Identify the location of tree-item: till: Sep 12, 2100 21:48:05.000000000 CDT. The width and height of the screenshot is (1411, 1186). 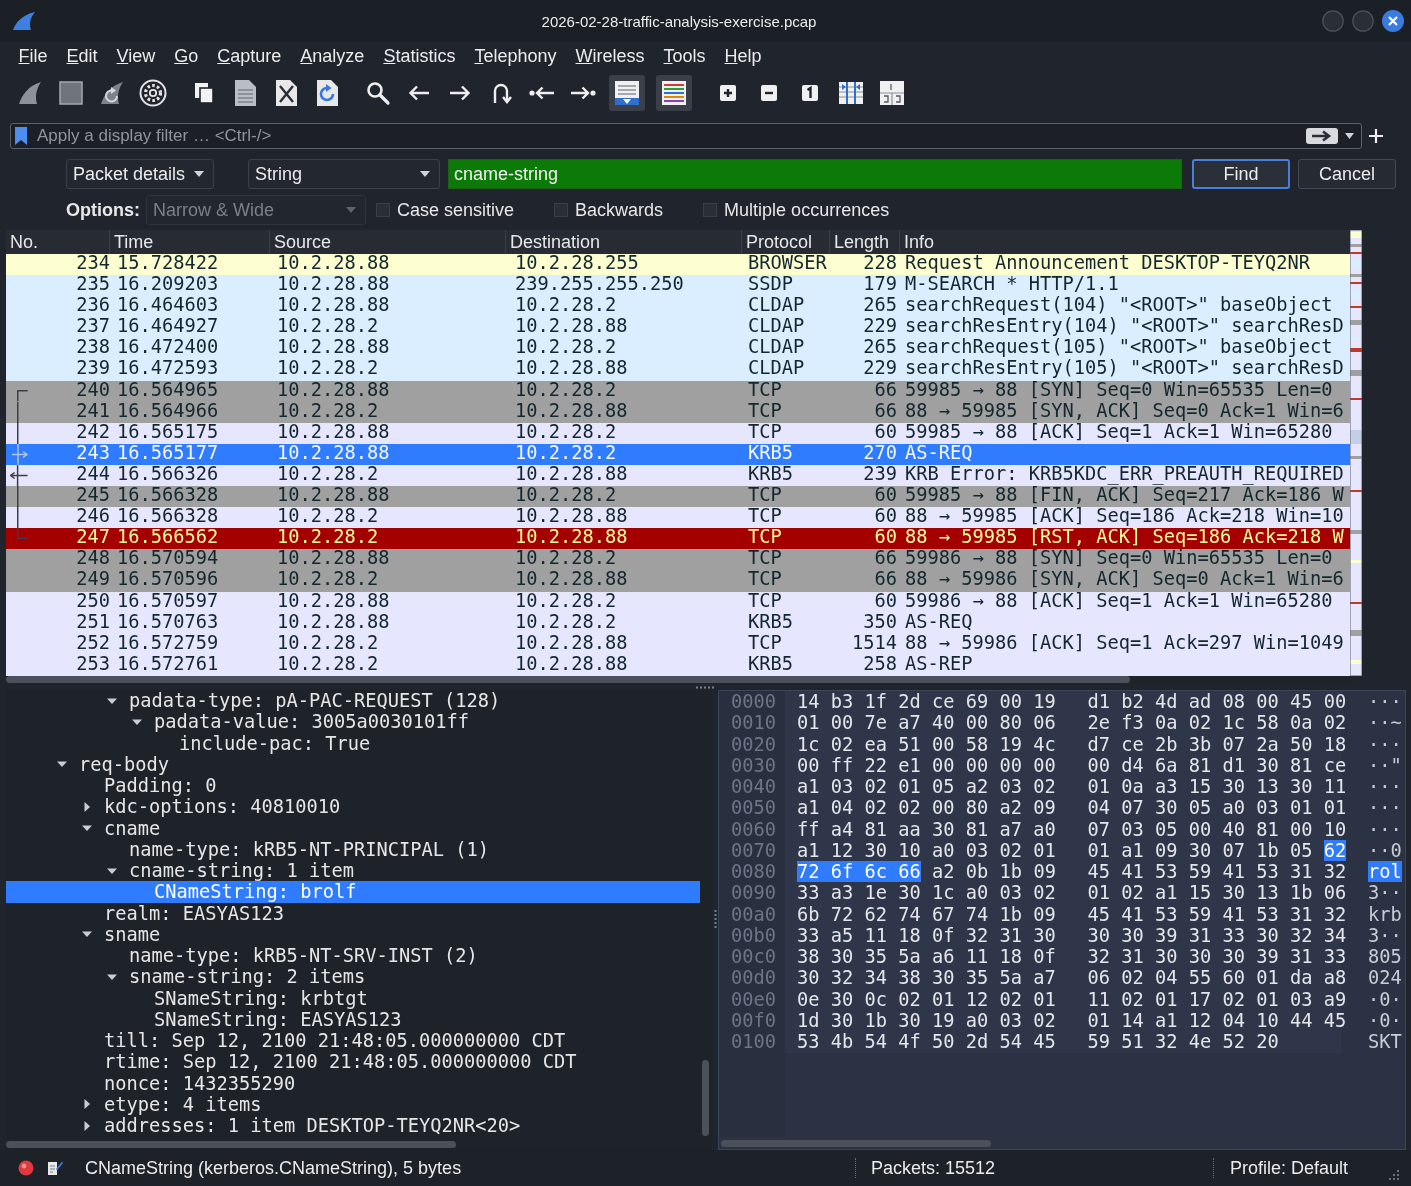
(335, 1041).